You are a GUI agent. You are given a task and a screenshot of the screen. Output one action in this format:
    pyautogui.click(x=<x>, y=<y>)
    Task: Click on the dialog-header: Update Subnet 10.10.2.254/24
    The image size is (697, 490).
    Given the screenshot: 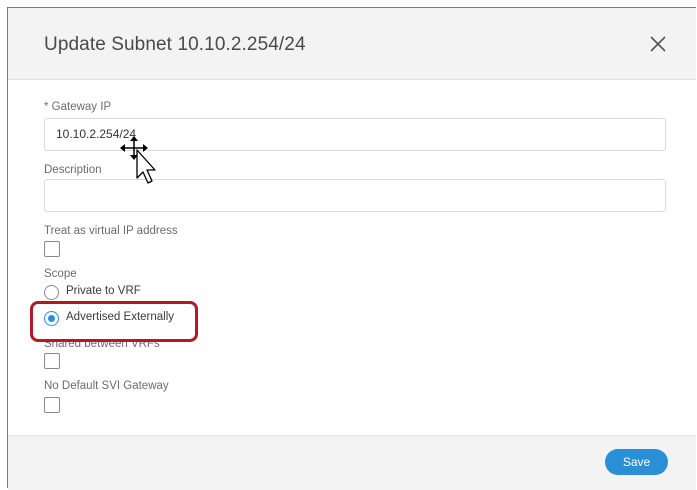 What is the action you would take?
    pyautogui.click(x=352, y=44)
    